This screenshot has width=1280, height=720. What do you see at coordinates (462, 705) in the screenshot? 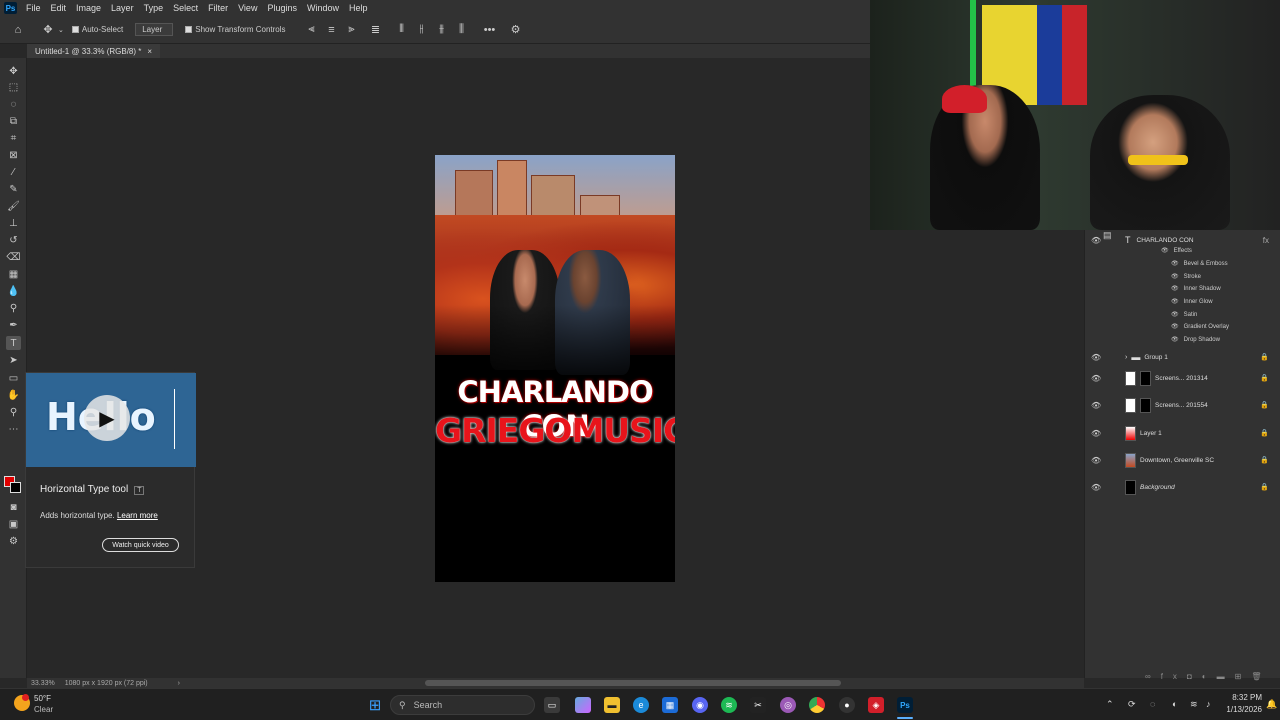
I see `taskbar-search: ⚲ Search` at bounding box center [462, 705].